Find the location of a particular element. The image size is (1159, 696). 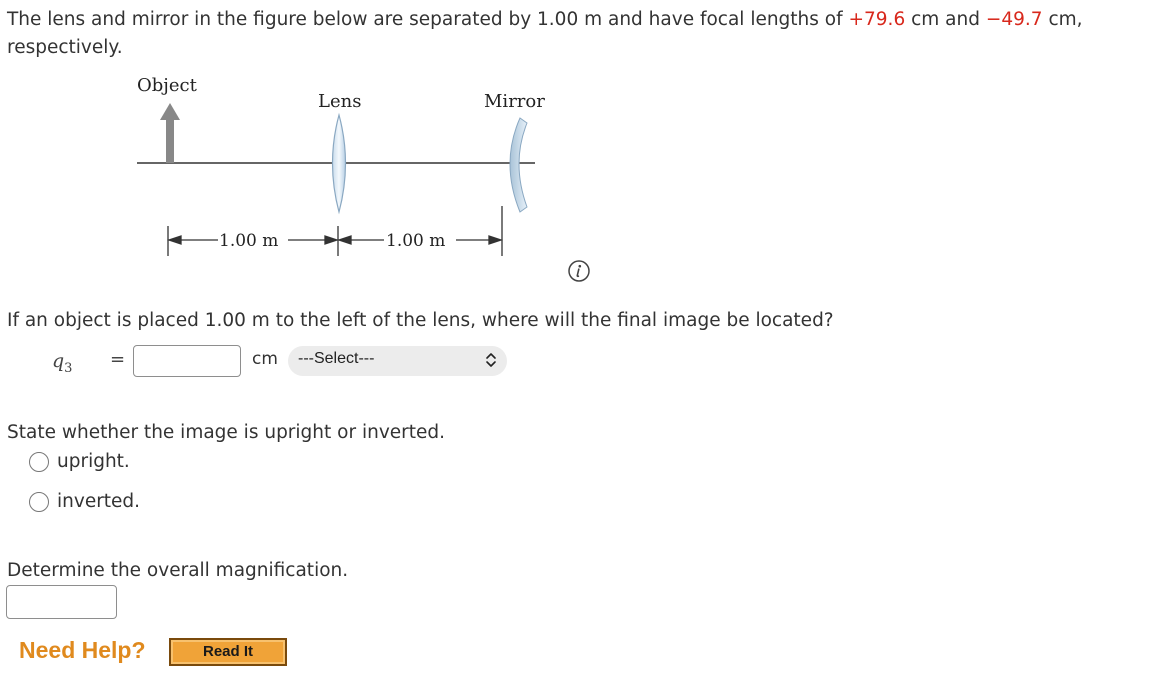

mirror-focal-length: −49.7 is located at coordinates (1014, 19).